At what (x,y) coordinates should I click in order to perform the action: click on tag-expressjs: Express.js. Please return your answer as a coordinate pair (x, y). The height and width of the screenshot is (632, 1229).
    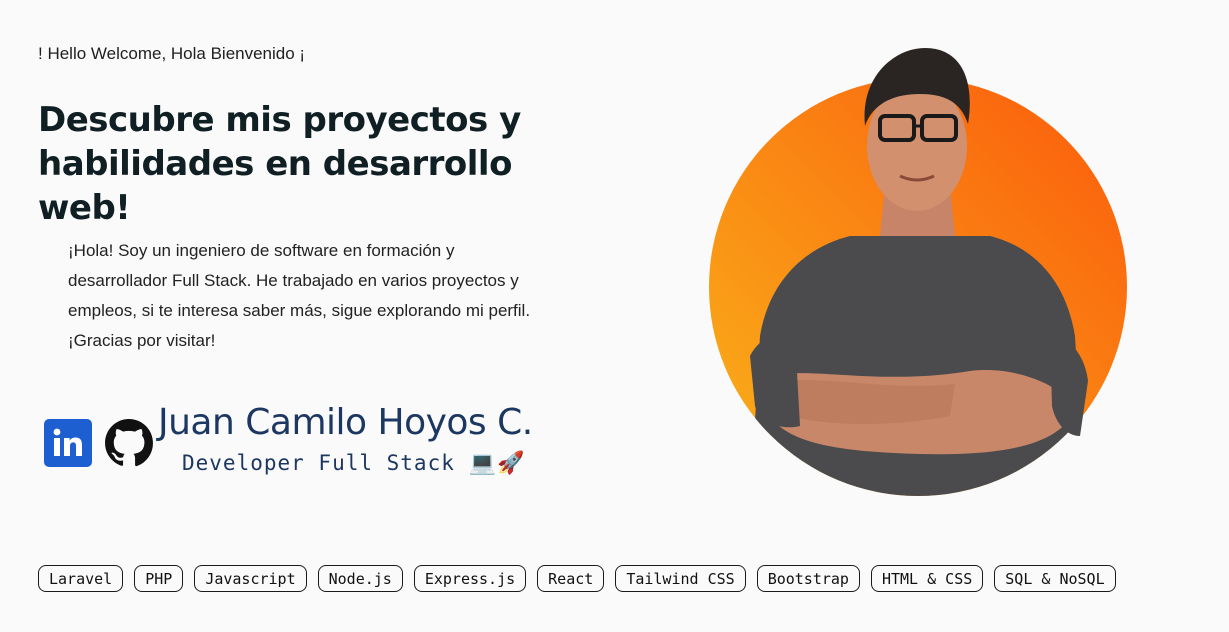
    Looking at the image, I should click on (470, 578).